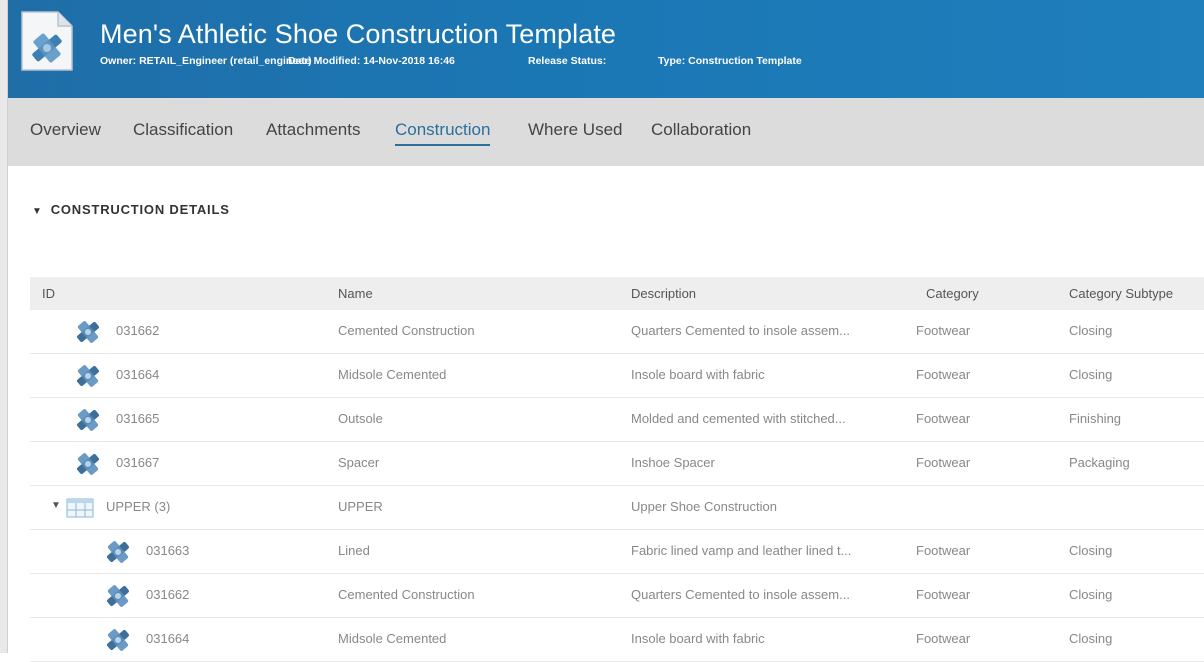  I want to click on column-header-description: Description, so click(663, 293).